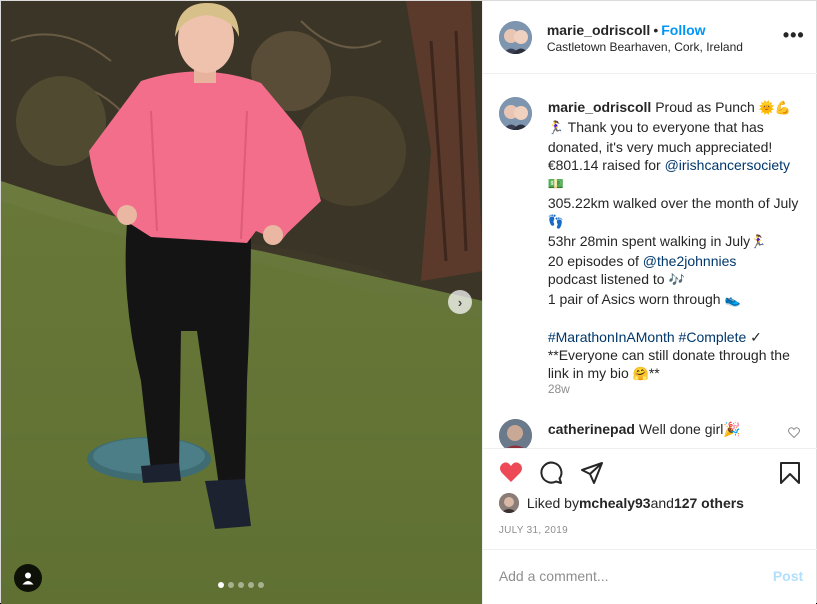  Describe the element at coordinates (794, 35) in the screenshot. I see `more-options-icon: •••` at that location.